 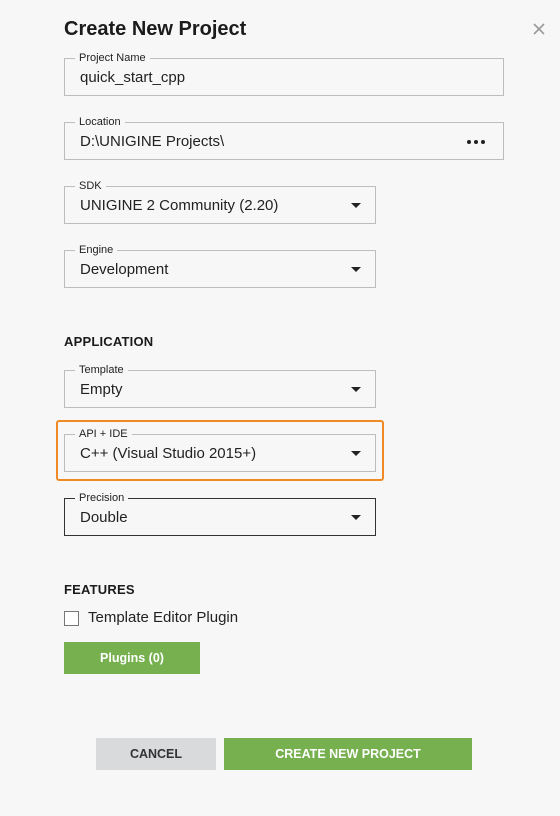 I want to click on application-heading: APPLICATION, so click(x=109, y=341).